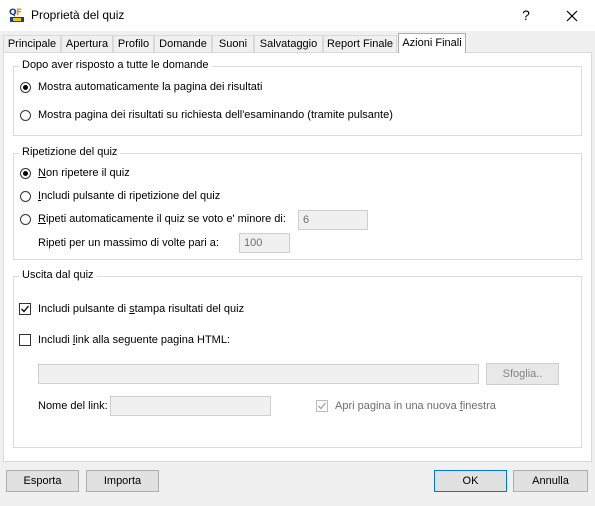 The image size is (595, 506). What do you see at coordinates (129, 196) in the screenshot?
I see `radio-includi-pulsante-ripetizione-label: Includi pulsante di ripetizione del quiz` at bounding box center [129, 196].